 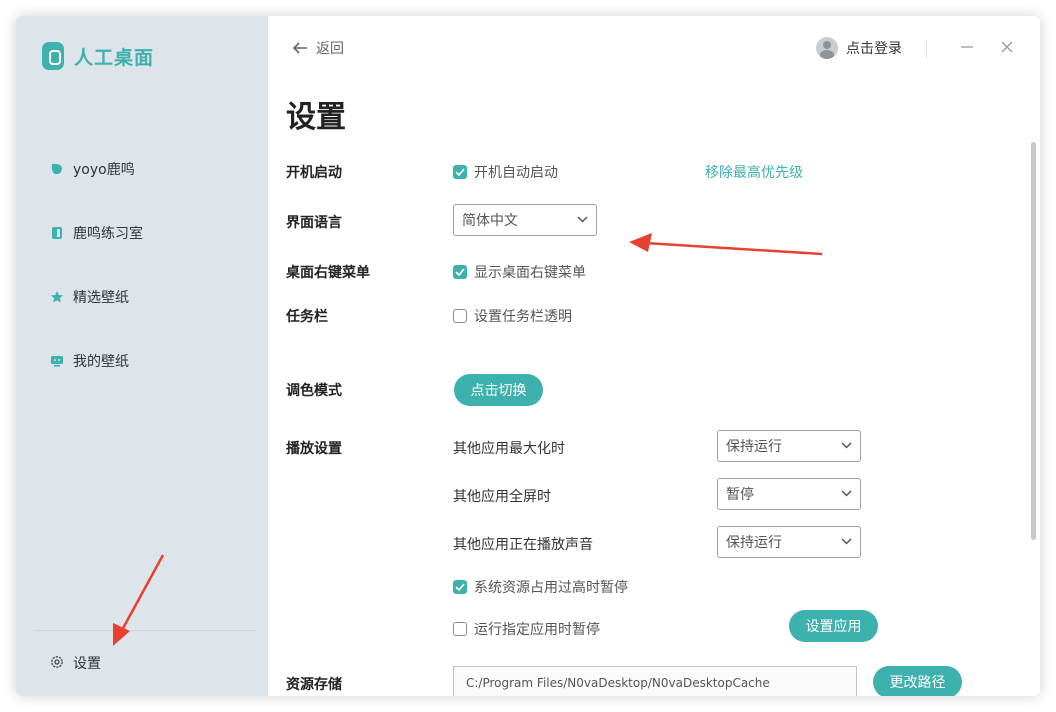 I want to click on taskbar-checkbox-label: 设置任务栏透明, so click(x=523, y=317).